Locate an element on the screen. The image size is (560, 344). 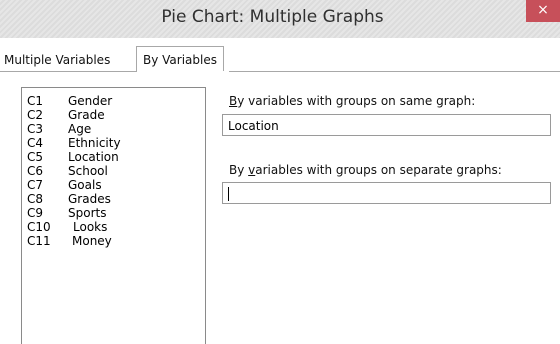
variable-name: Money is located at coordinates (92, 241).